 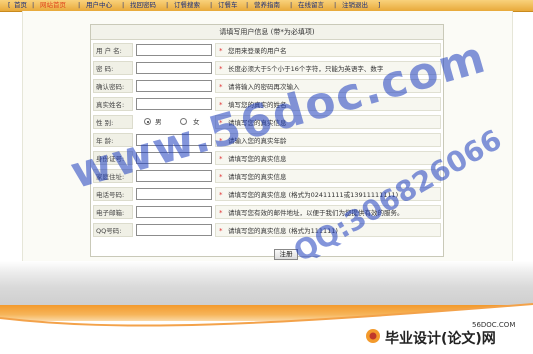 What do you see at coordinates (113, 230) in the screenshot?
I see `qq-label: QQ号码:` at bounding box center [113, 230].